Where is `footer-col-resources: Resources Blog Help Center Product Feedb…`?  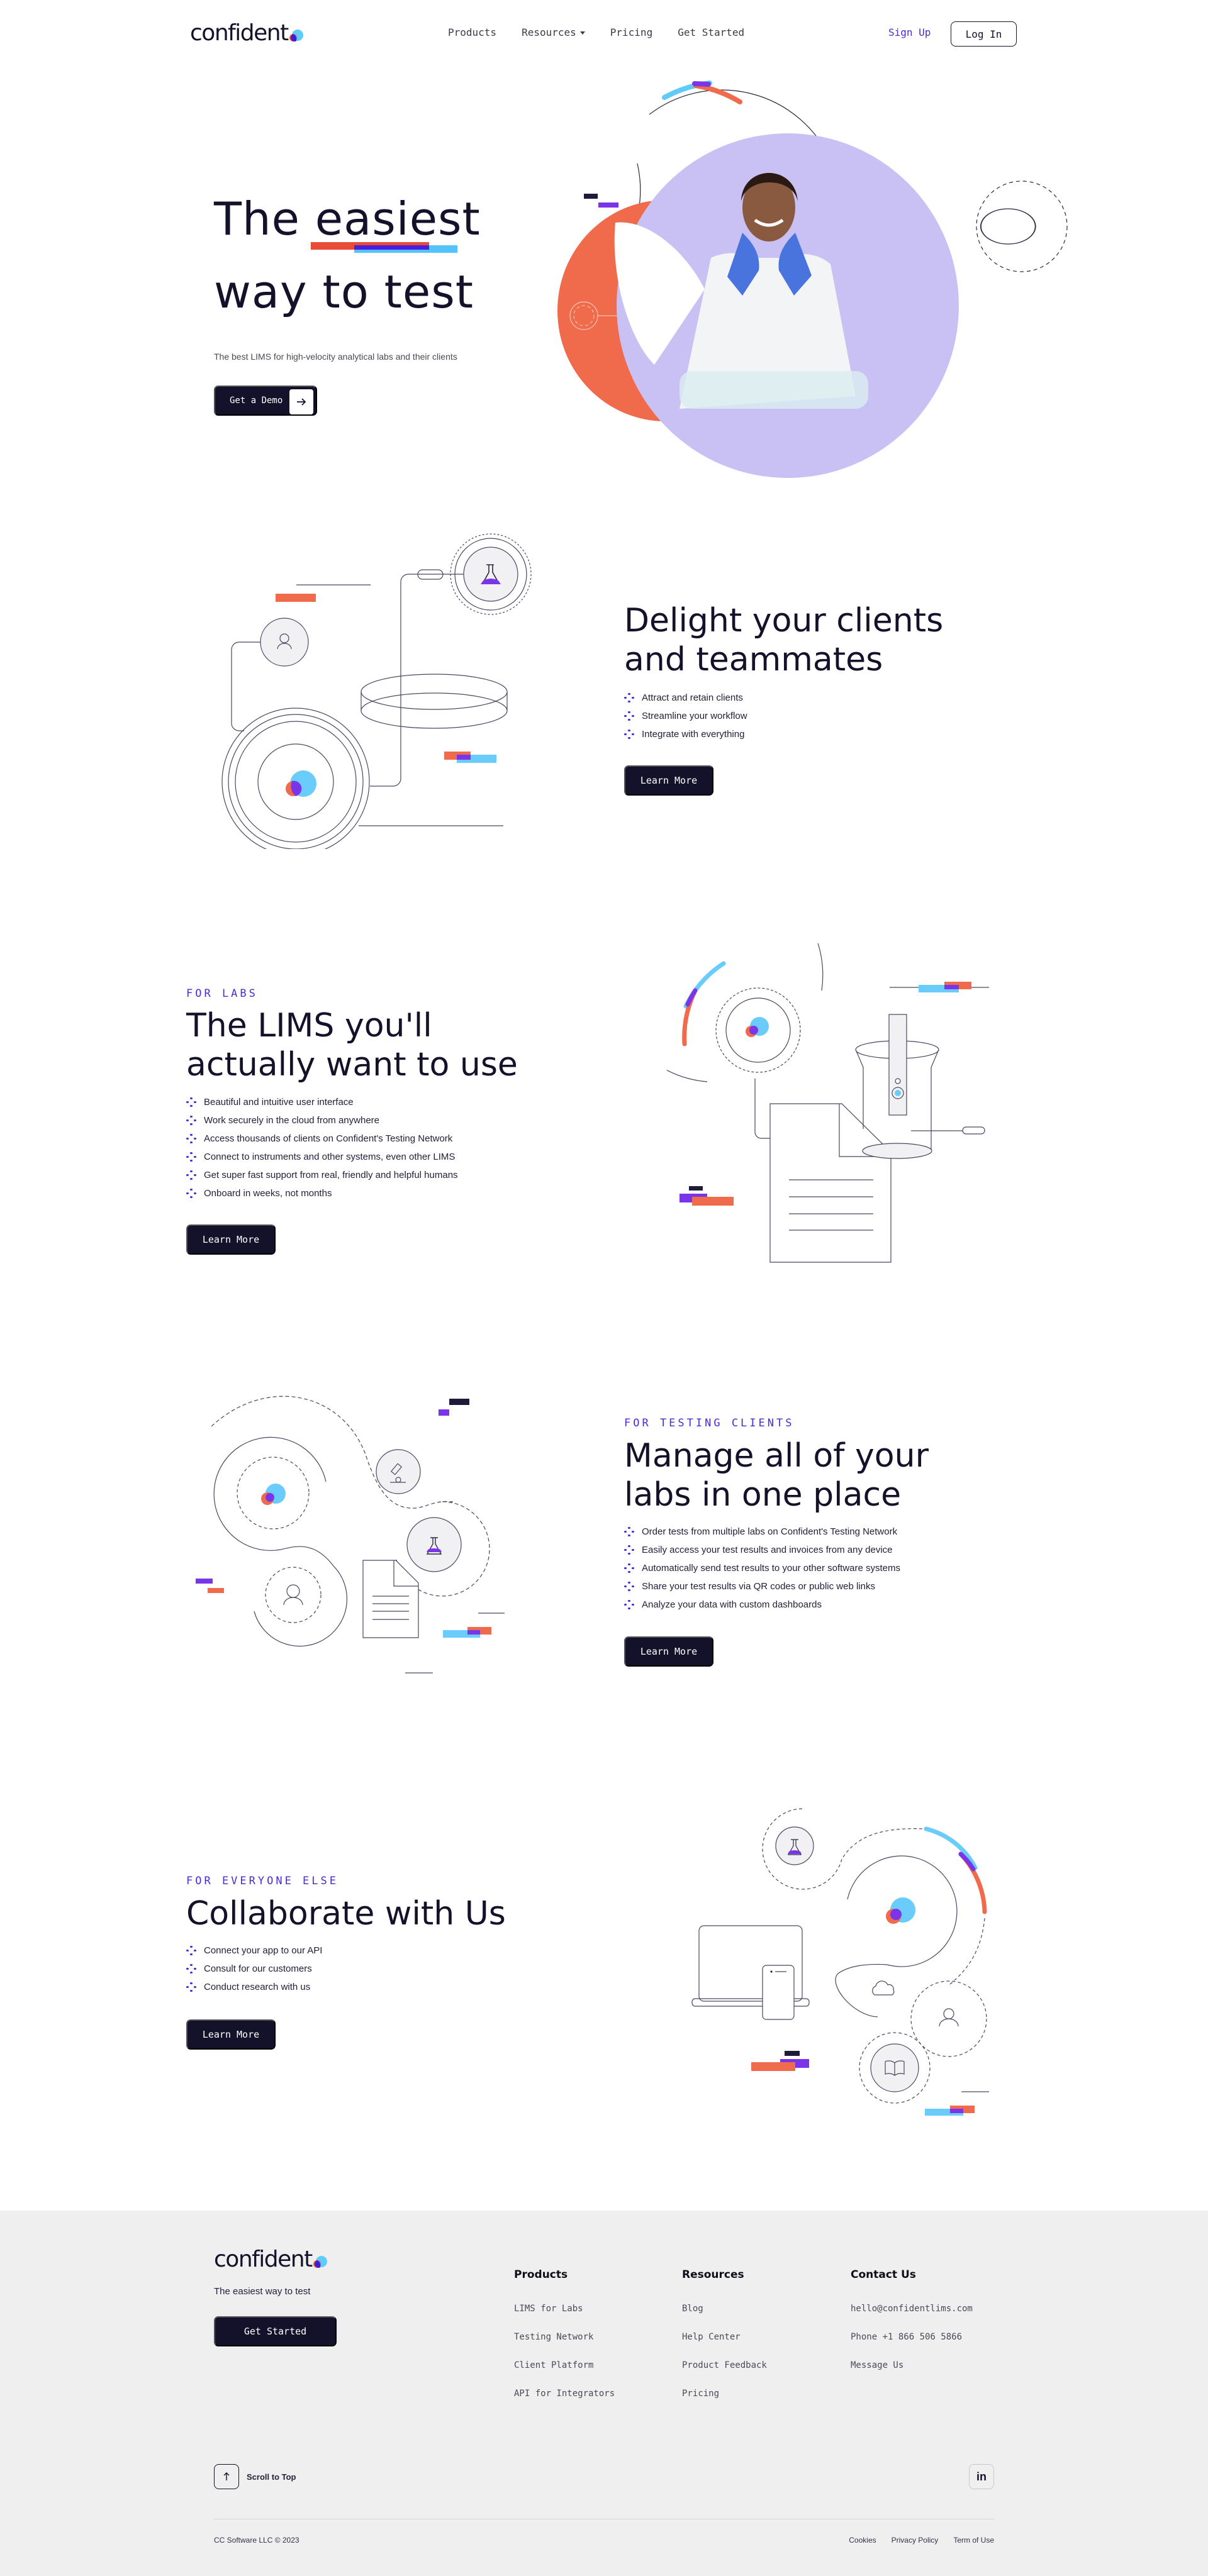
footer-col-resources: Resources Blog Help Center Product Feedb… is located at coordinates (724, 2342).